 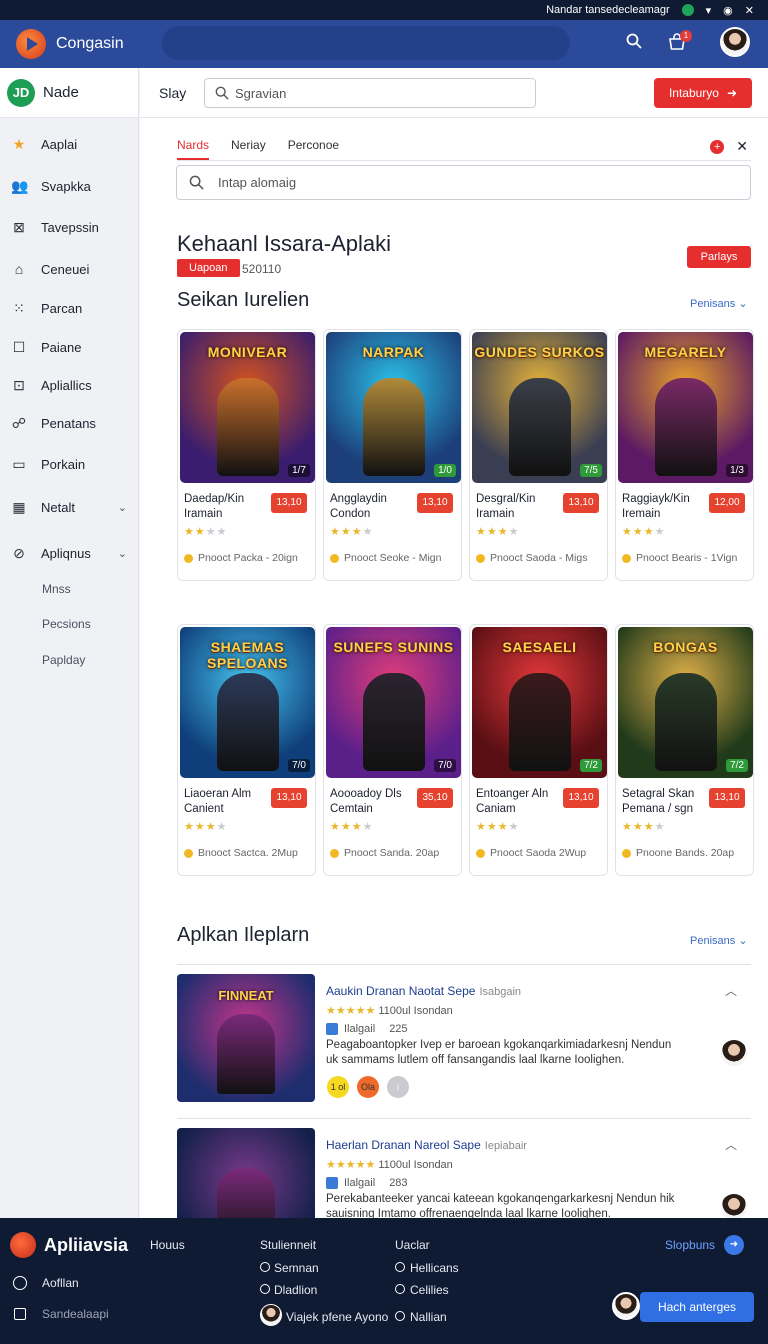 What do you see at coordinates (243, 935) in the screenshot?
I see `section-title-2: Aplkan Ileplarn` at bounding box center [243, 935].